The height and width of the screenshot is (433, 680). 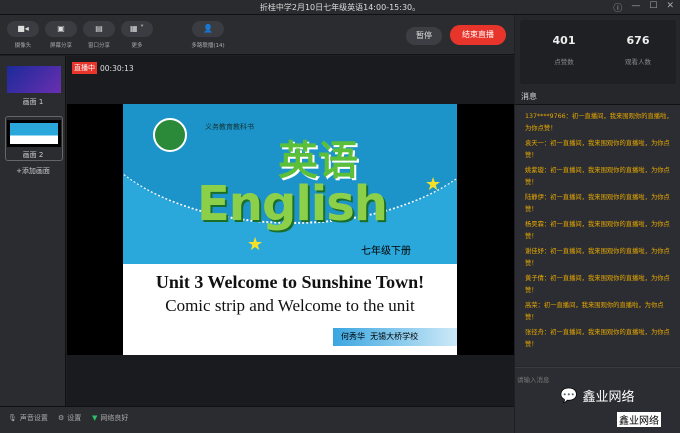 What do you see at coordinates (597, 149) in the screenshot?
I see `message-item: 袁天一：初一直播间，我来围观你的直播啦，为你点赞！` at bounding box center [597, 149].